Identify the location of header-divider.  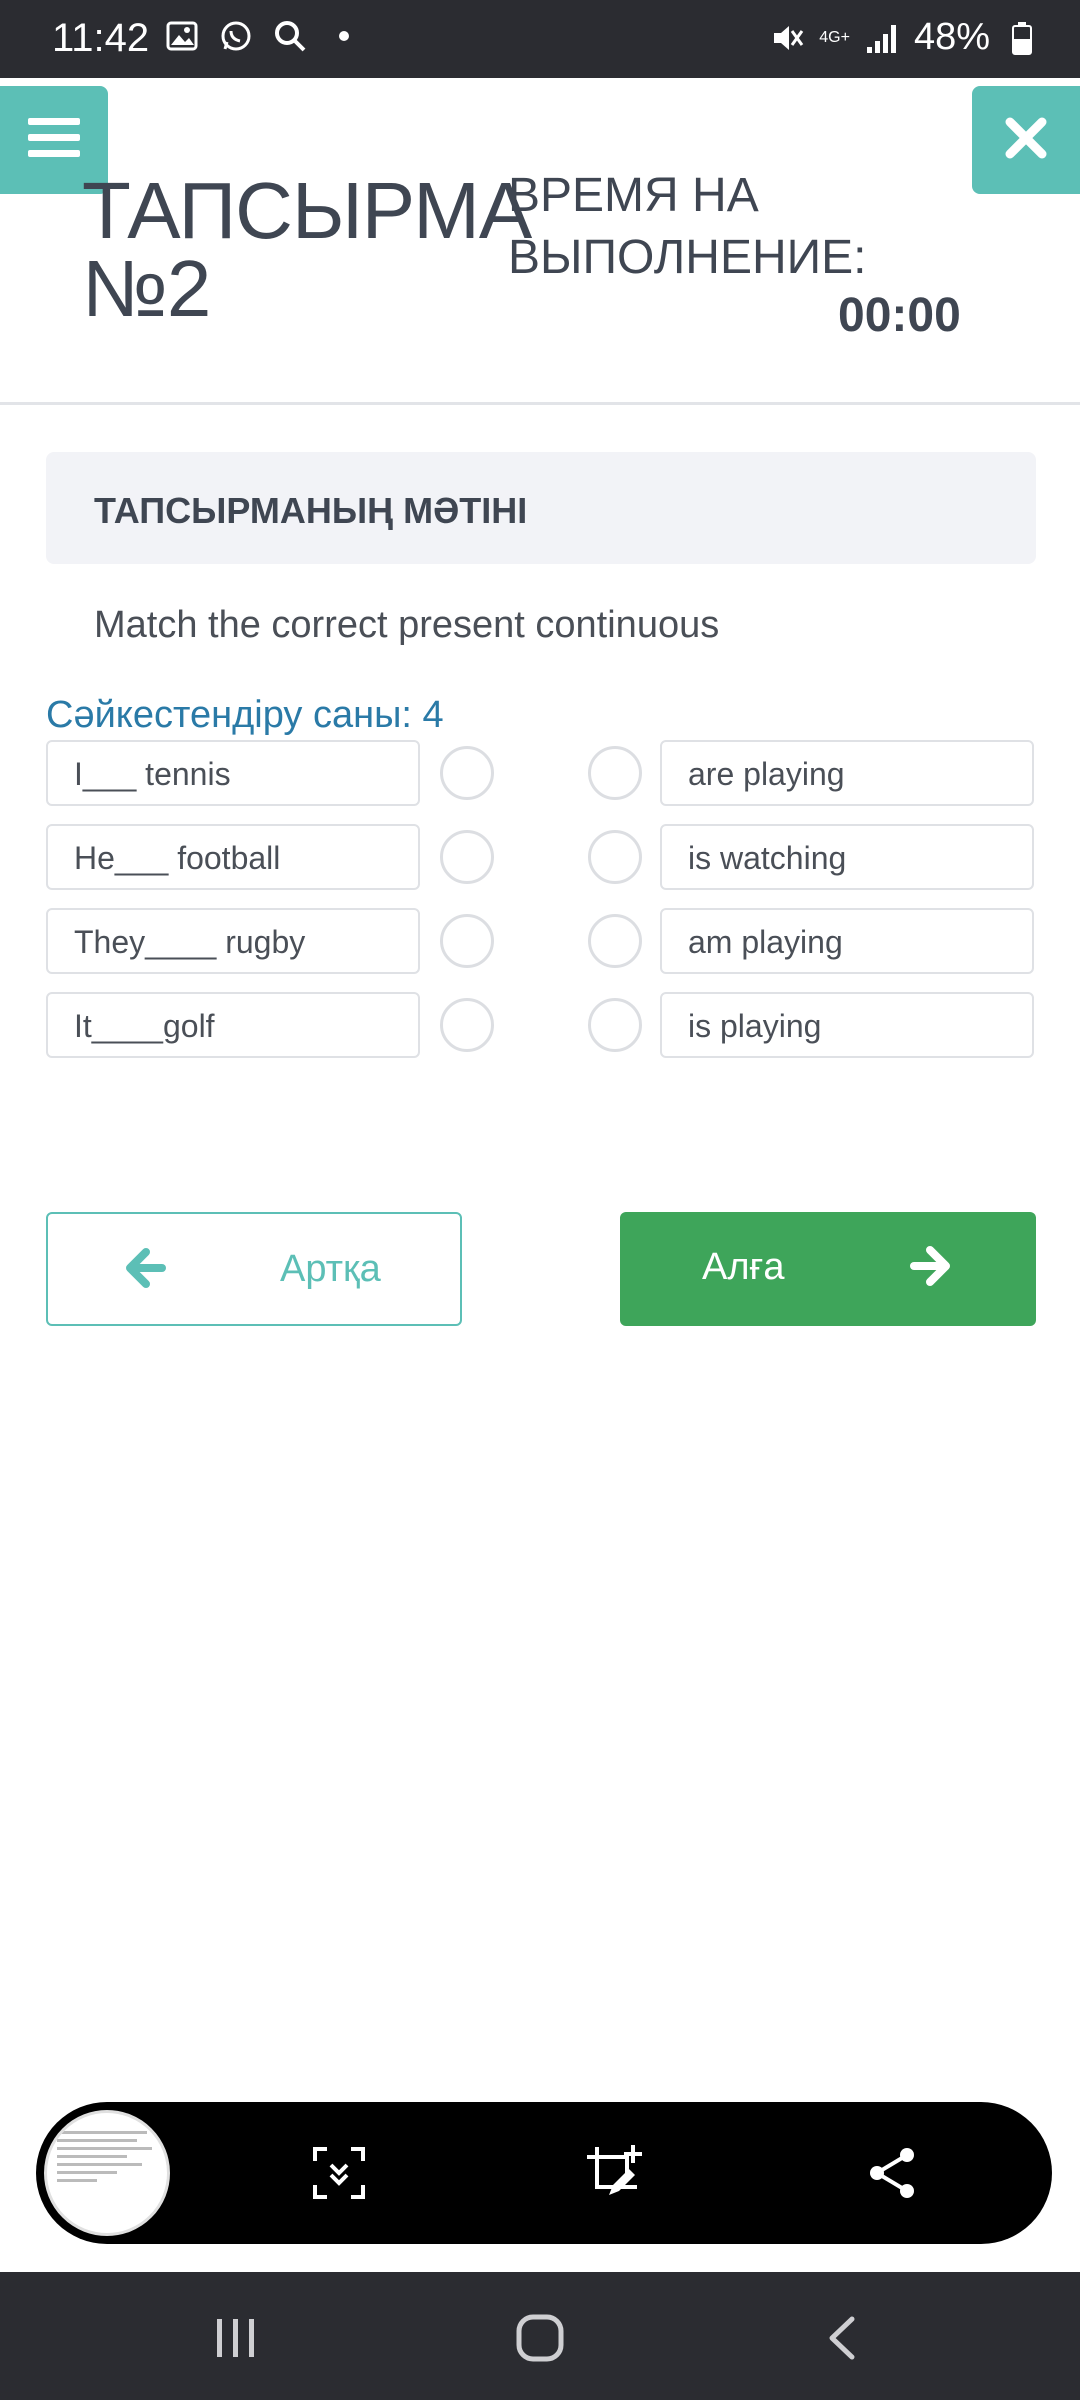
(540, 403).